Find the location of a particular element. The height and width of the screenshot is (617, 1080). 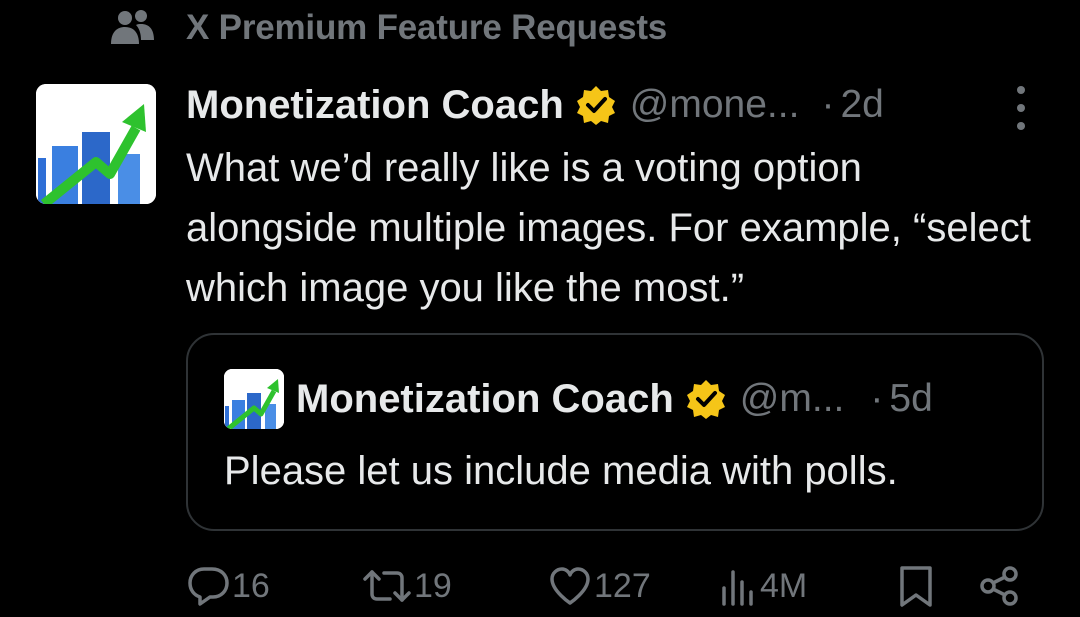

post-time: 2d is located at coordinates (861, 105).